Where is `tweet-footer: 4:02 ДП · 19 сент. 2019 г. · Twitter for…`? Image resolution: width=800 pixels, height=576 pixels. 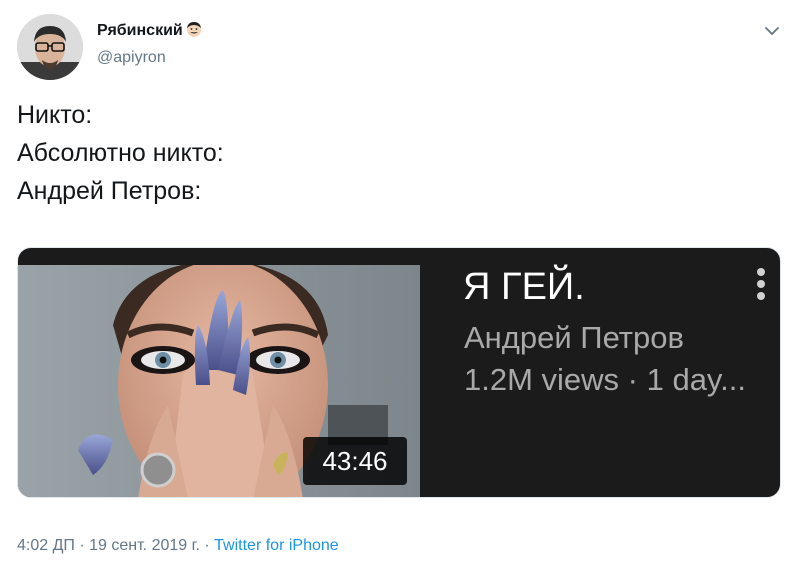 tweet-footer: 4:02 ДП · 19 сент. 2019 г. · Twitter for… is located at coordinates (178, 546).